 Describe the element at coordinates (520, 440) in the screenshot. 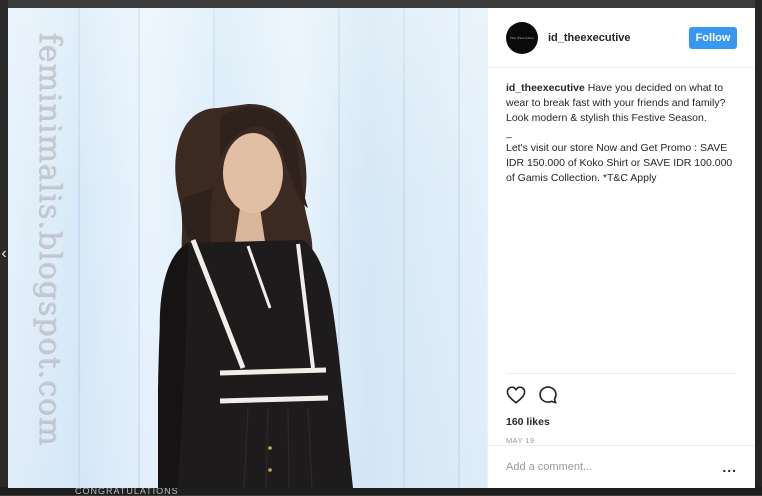

I see `post-date: MAY 19` at that location.